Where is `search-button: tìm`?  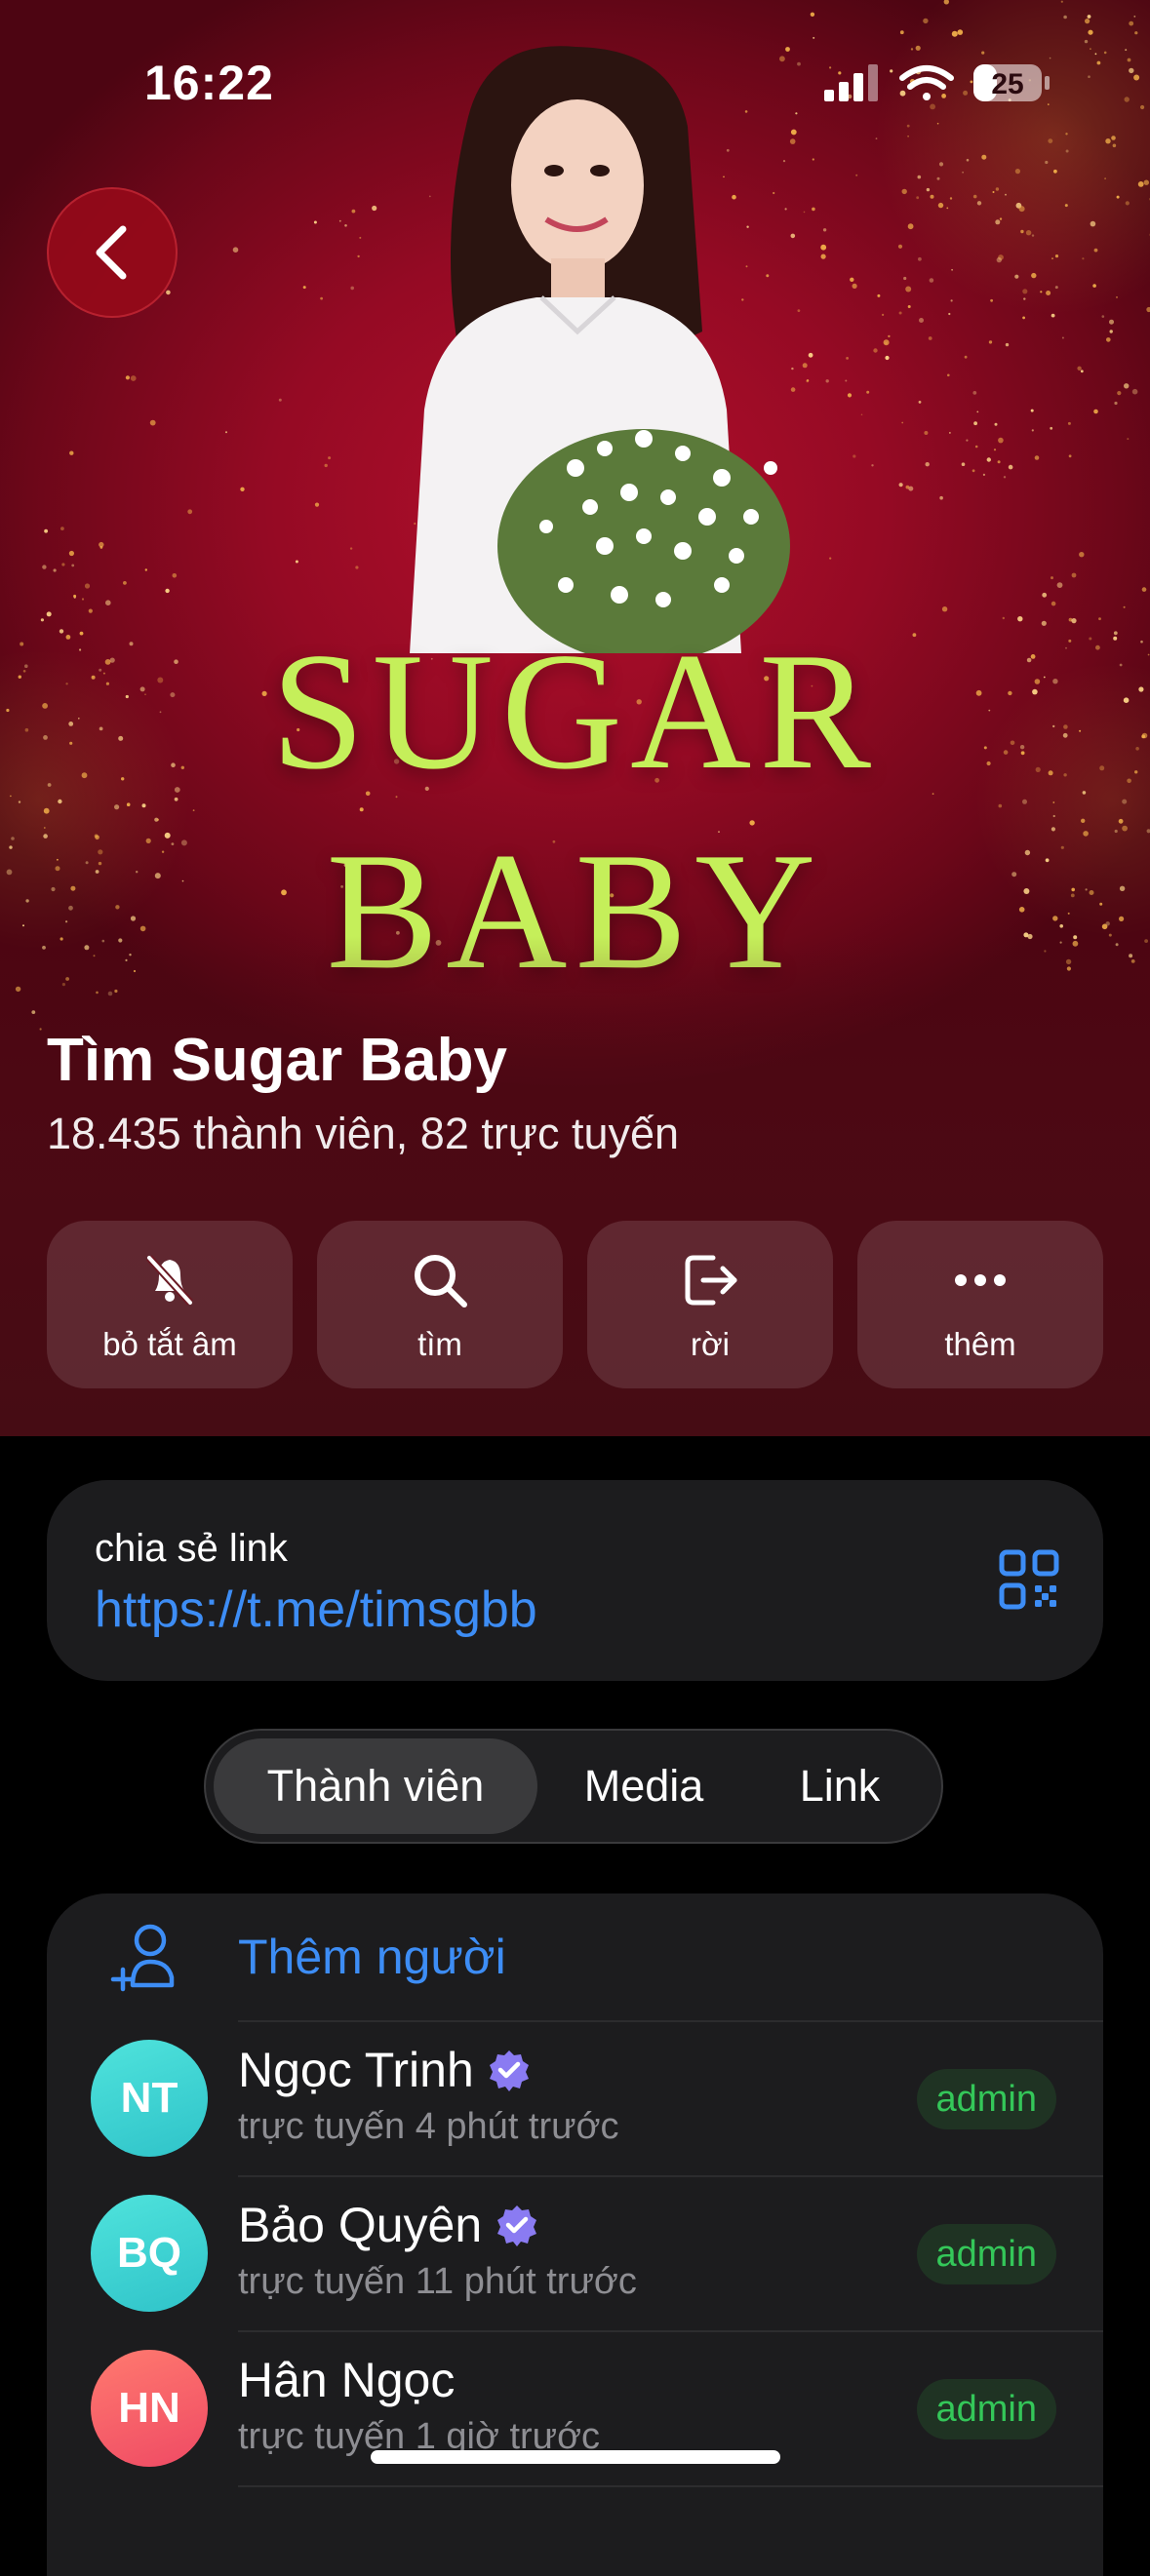 search-button: tìm is located at coordinates (440, 1304).